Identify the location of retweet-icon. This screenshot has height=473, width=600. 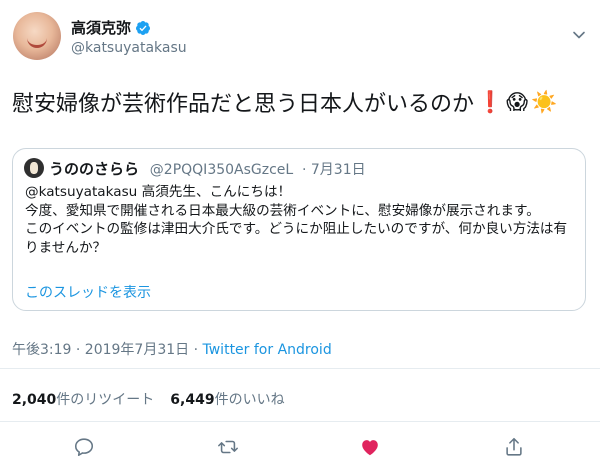
(228, 447).